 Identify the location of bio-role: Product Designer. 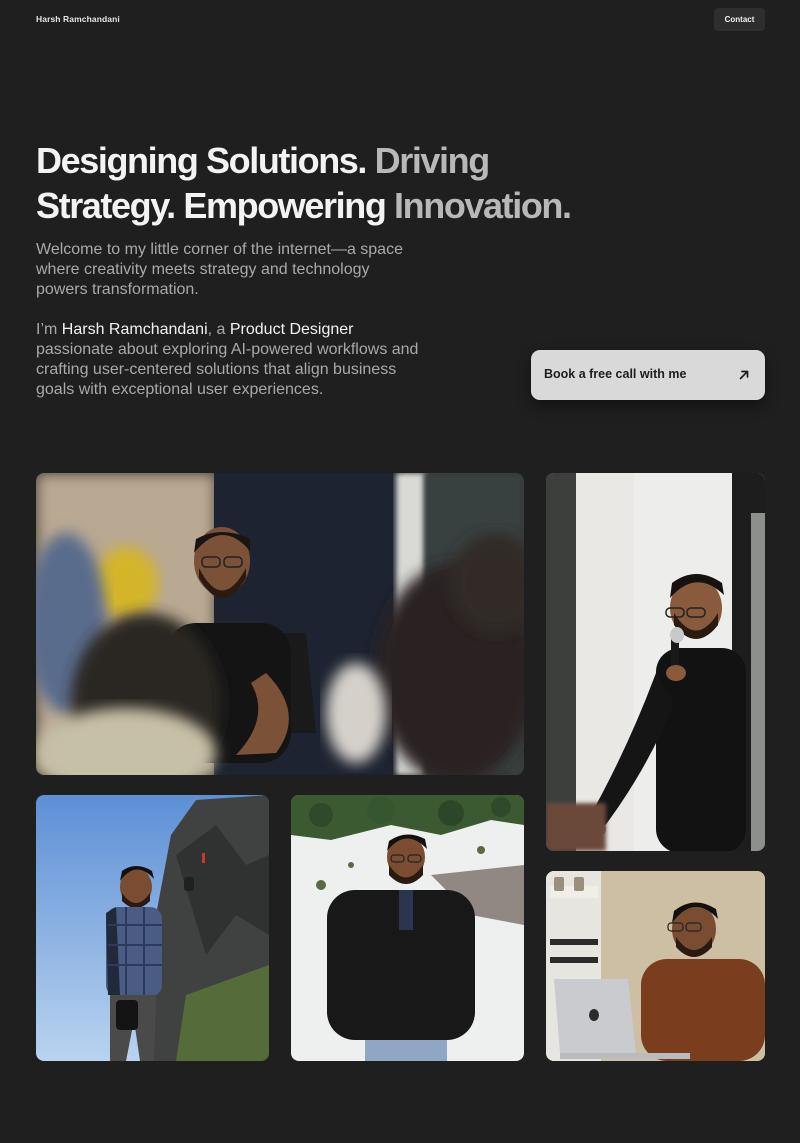
(291, 329).